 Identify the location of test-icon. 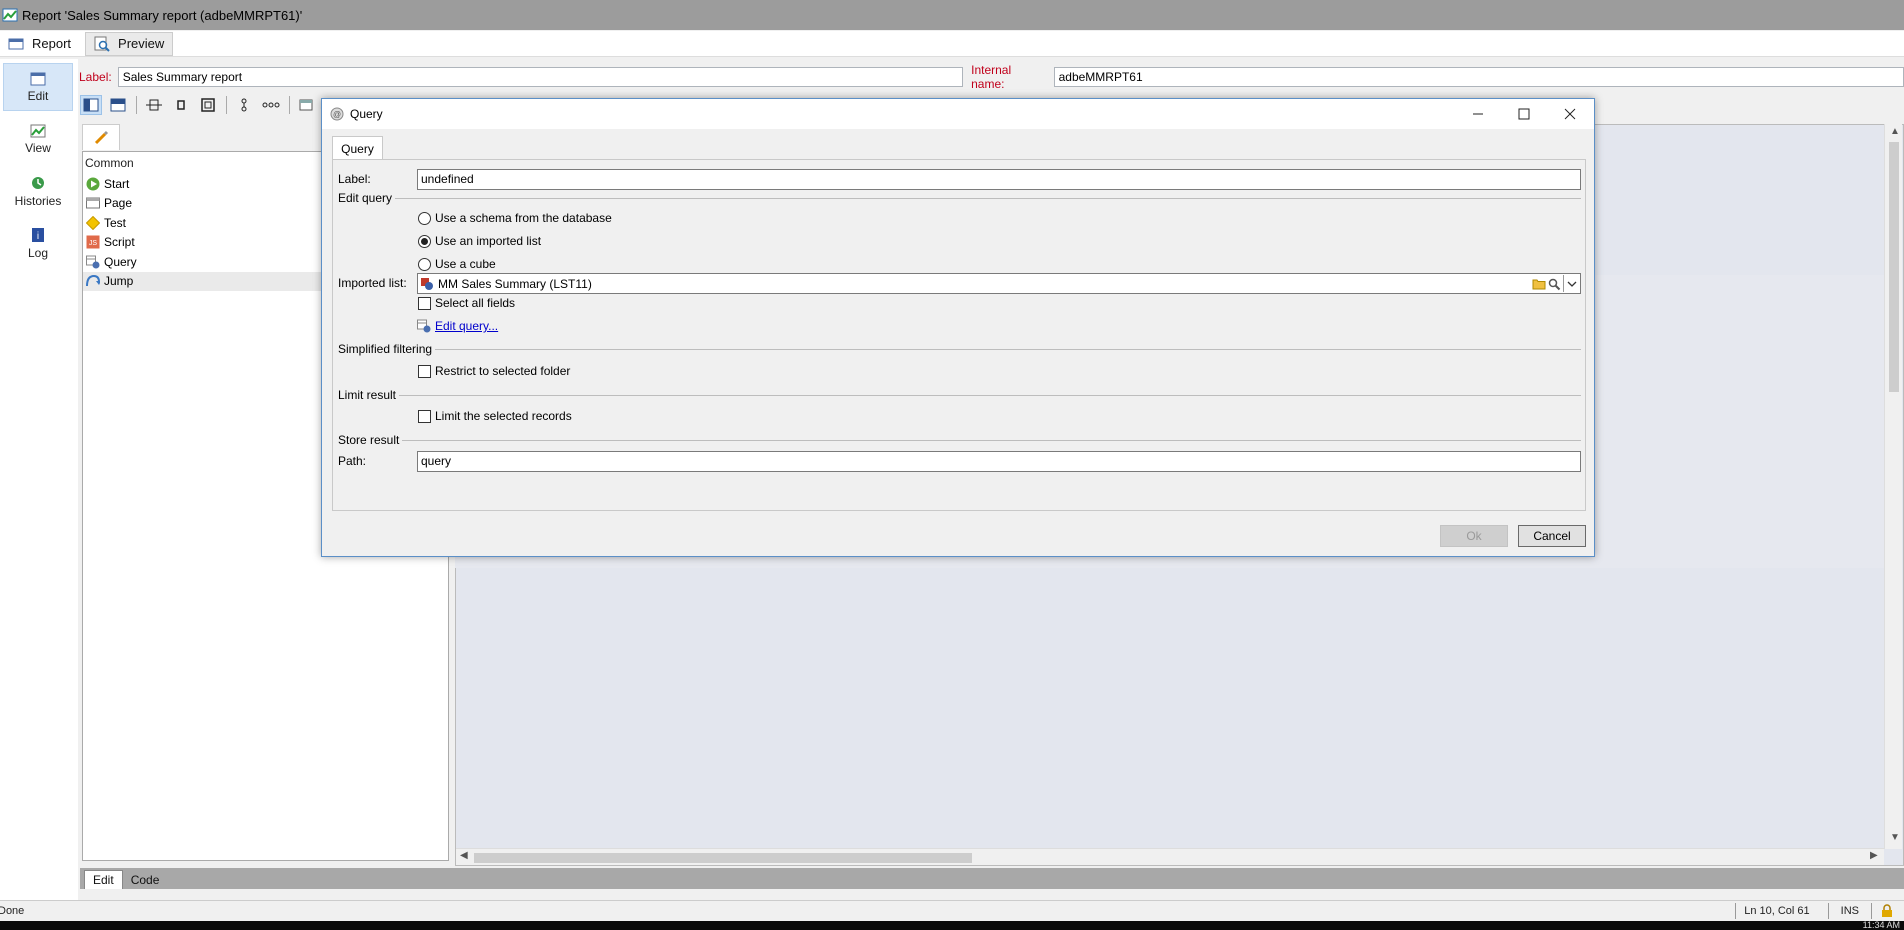
(93, 222).